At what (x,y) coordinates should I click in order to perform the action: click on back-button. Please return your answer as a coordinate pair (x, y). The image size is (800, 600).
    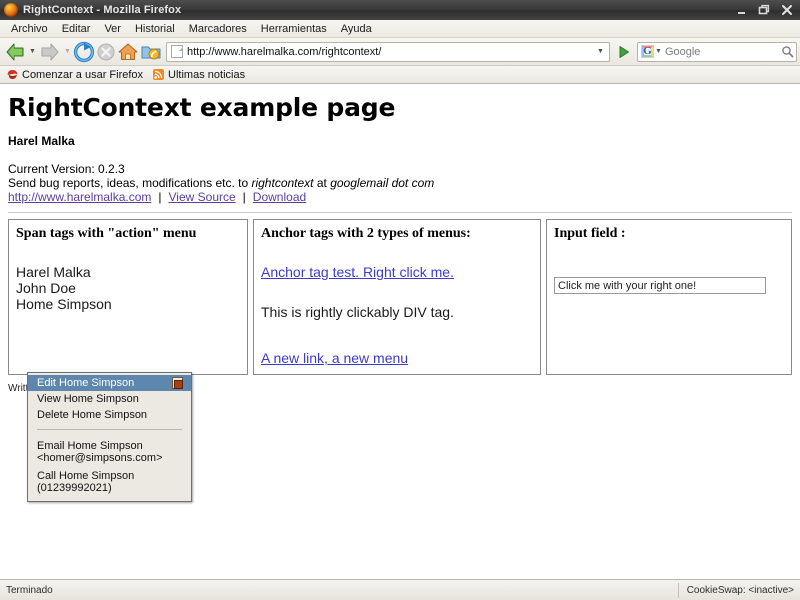
    Looking at the image, I should click on (15, 52).